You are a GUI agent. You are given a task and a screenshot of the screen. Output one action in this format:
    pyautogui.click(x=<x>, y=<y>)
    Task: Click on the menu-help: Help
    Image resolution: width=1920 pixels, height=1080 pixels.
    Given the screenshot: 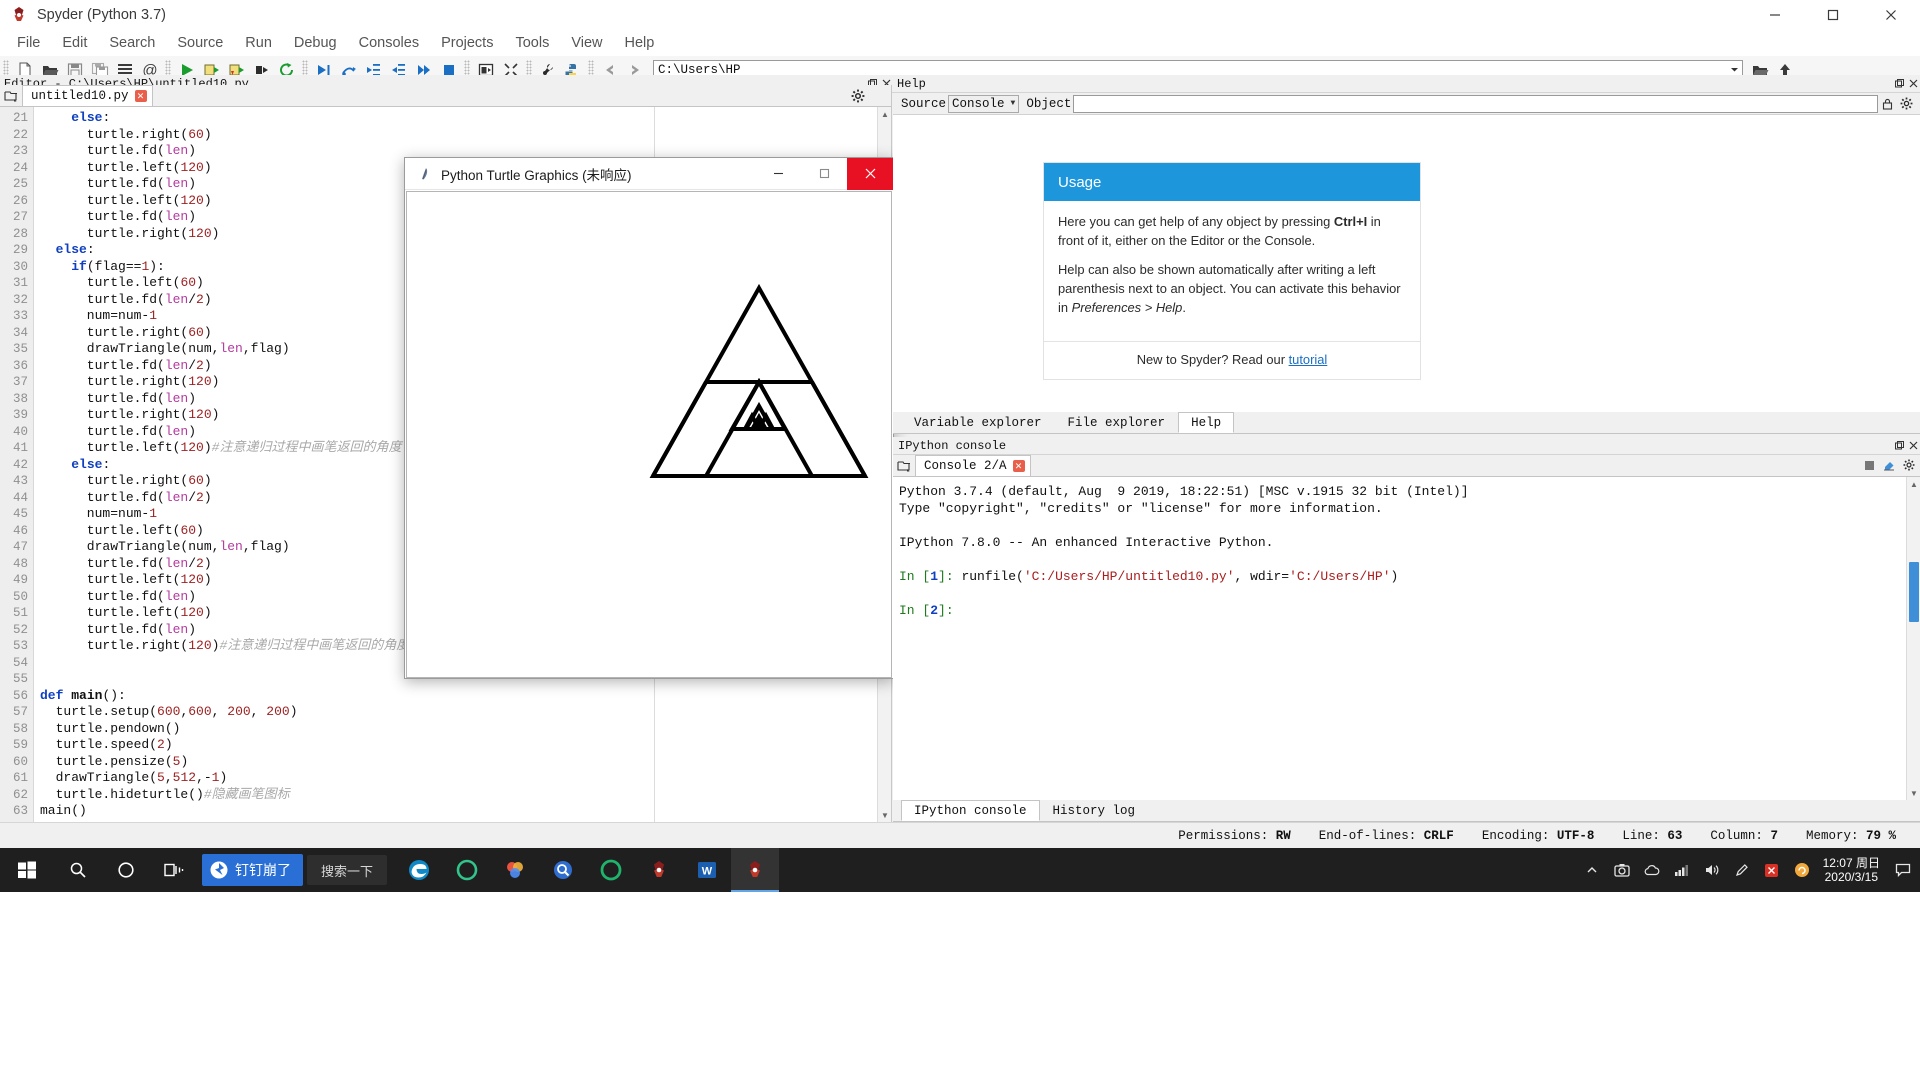 What is the action you would take?
    pyautogui.click(x=640, y=43)
    